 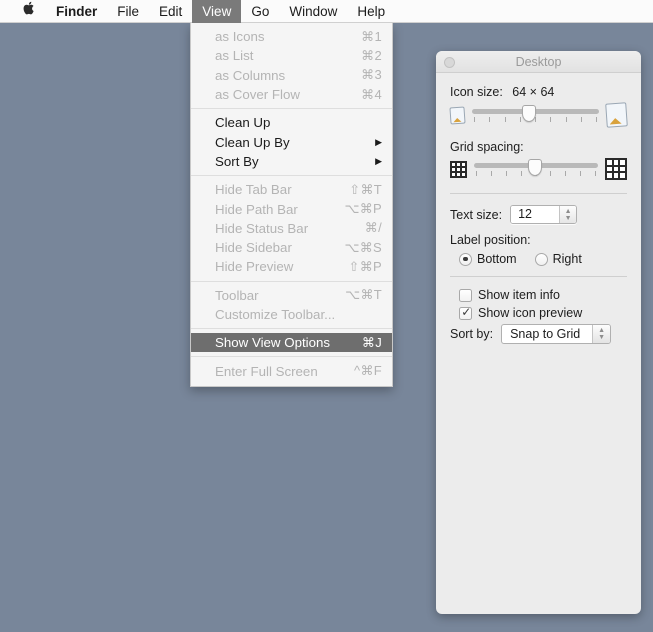 What do you see at coordinates (363, 295) in the screenshot?
I see `menu-item-shortcut: ⌥⌘T` at bounding box center [363, 295].